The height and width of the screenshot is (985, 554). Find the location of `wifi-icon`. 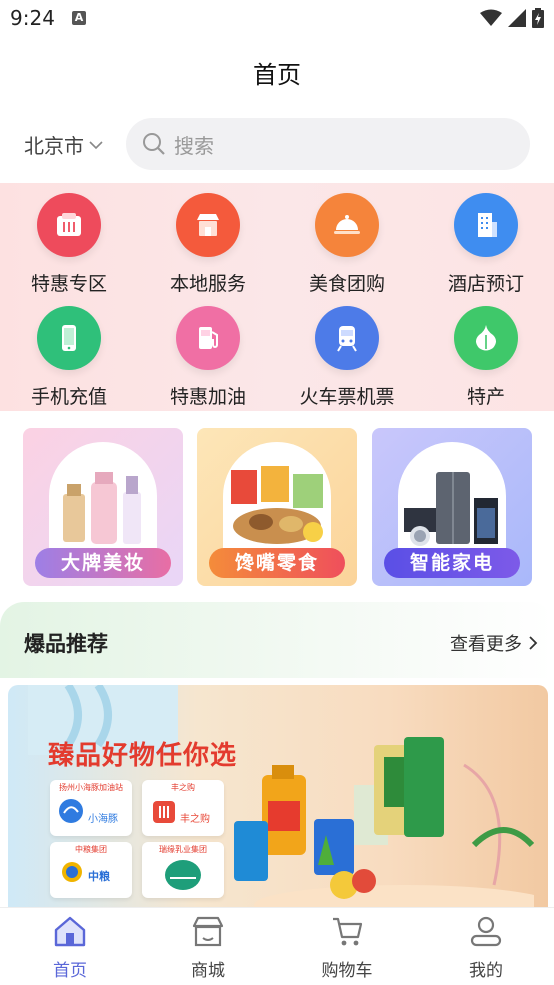

wifi-icon is located at coordinates (491, 17).